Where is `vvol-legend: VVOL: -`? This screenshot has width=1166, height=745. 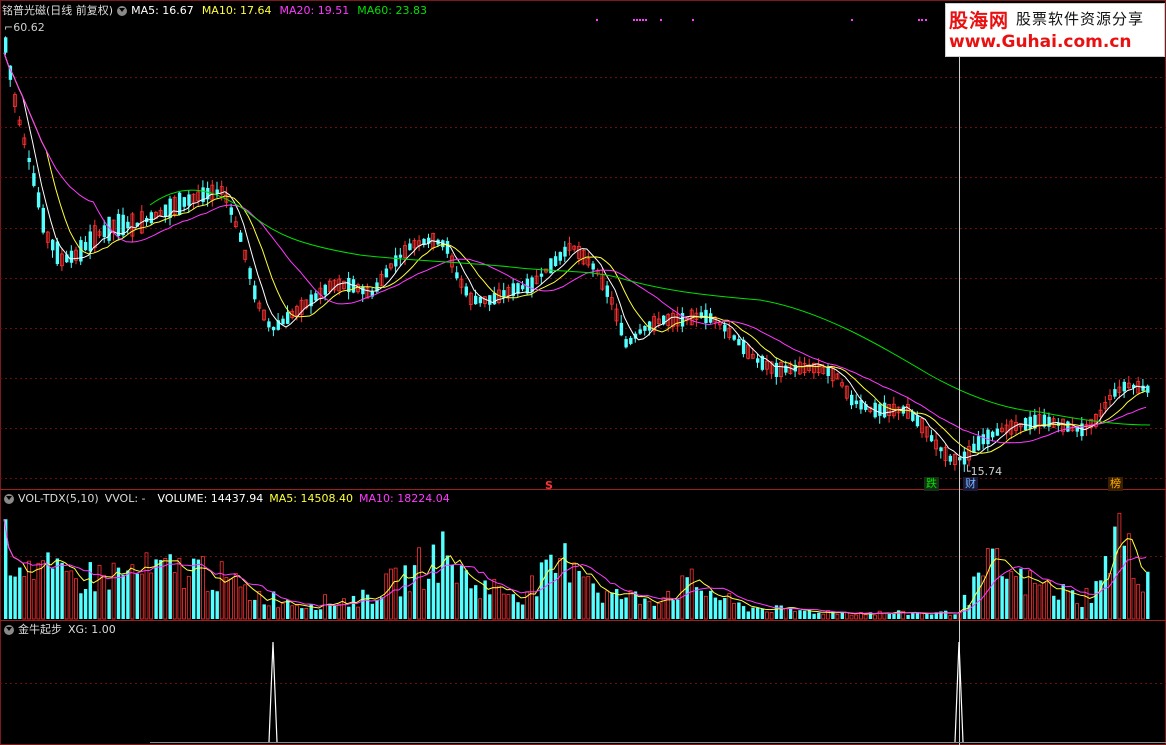 vvol-legend: VVOL: - is located at coordinates (125, 498).